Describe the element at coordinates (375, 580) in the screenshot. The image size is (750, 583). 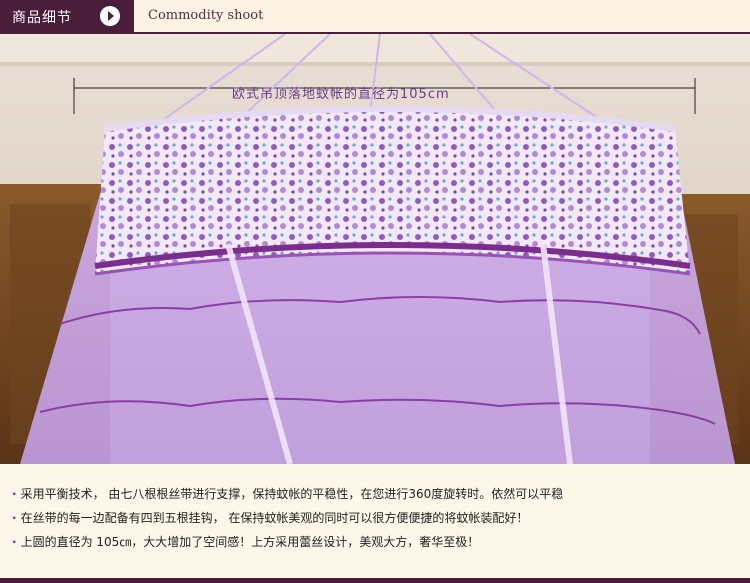
I see `footer-divider` at that location.